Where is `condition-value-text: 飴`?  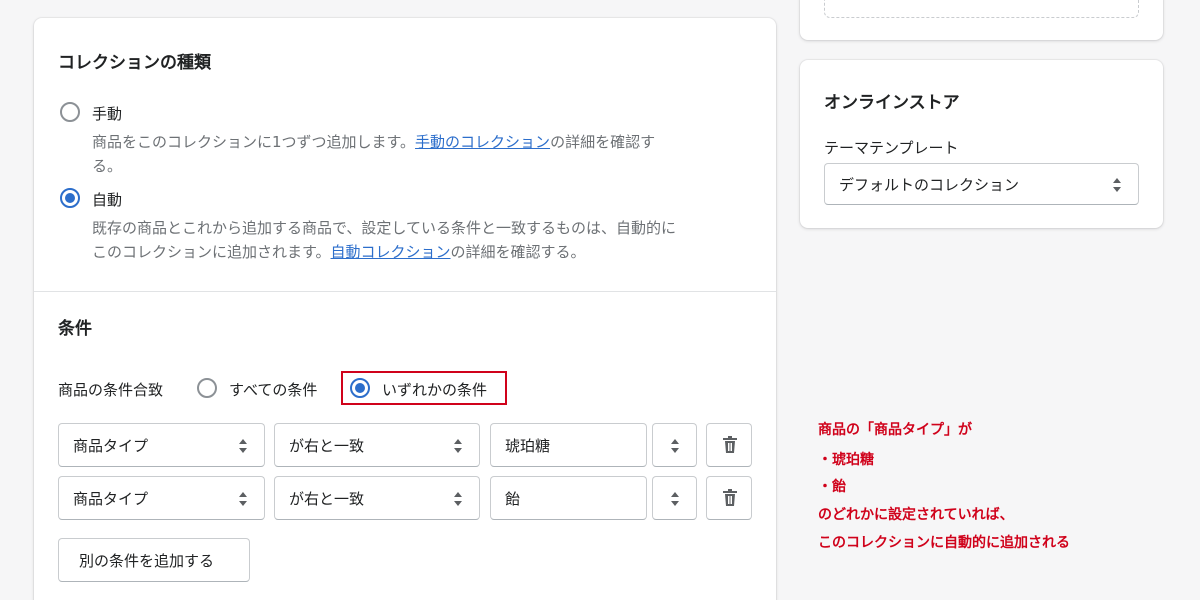 condition-value-text: 飴 is located at coordinates (513, 499).